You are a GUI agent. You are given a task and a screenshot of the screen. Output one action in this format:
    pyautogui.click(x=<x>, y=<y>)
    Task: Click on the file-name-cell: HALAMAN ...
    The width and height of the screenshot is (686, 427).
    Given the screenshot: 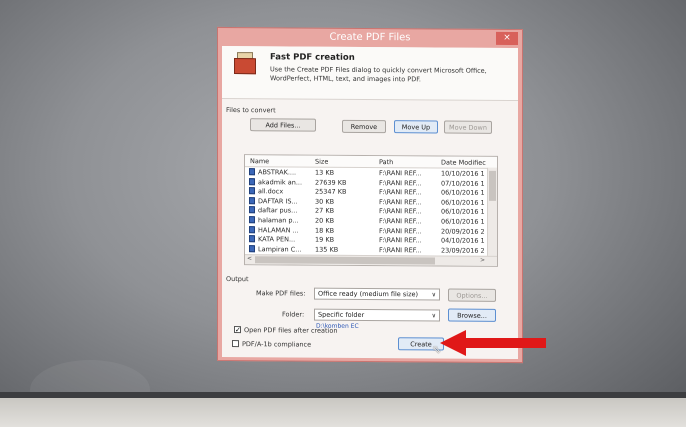 What is the action you would take?
    pyautogui.click(x=278, y=230)
    